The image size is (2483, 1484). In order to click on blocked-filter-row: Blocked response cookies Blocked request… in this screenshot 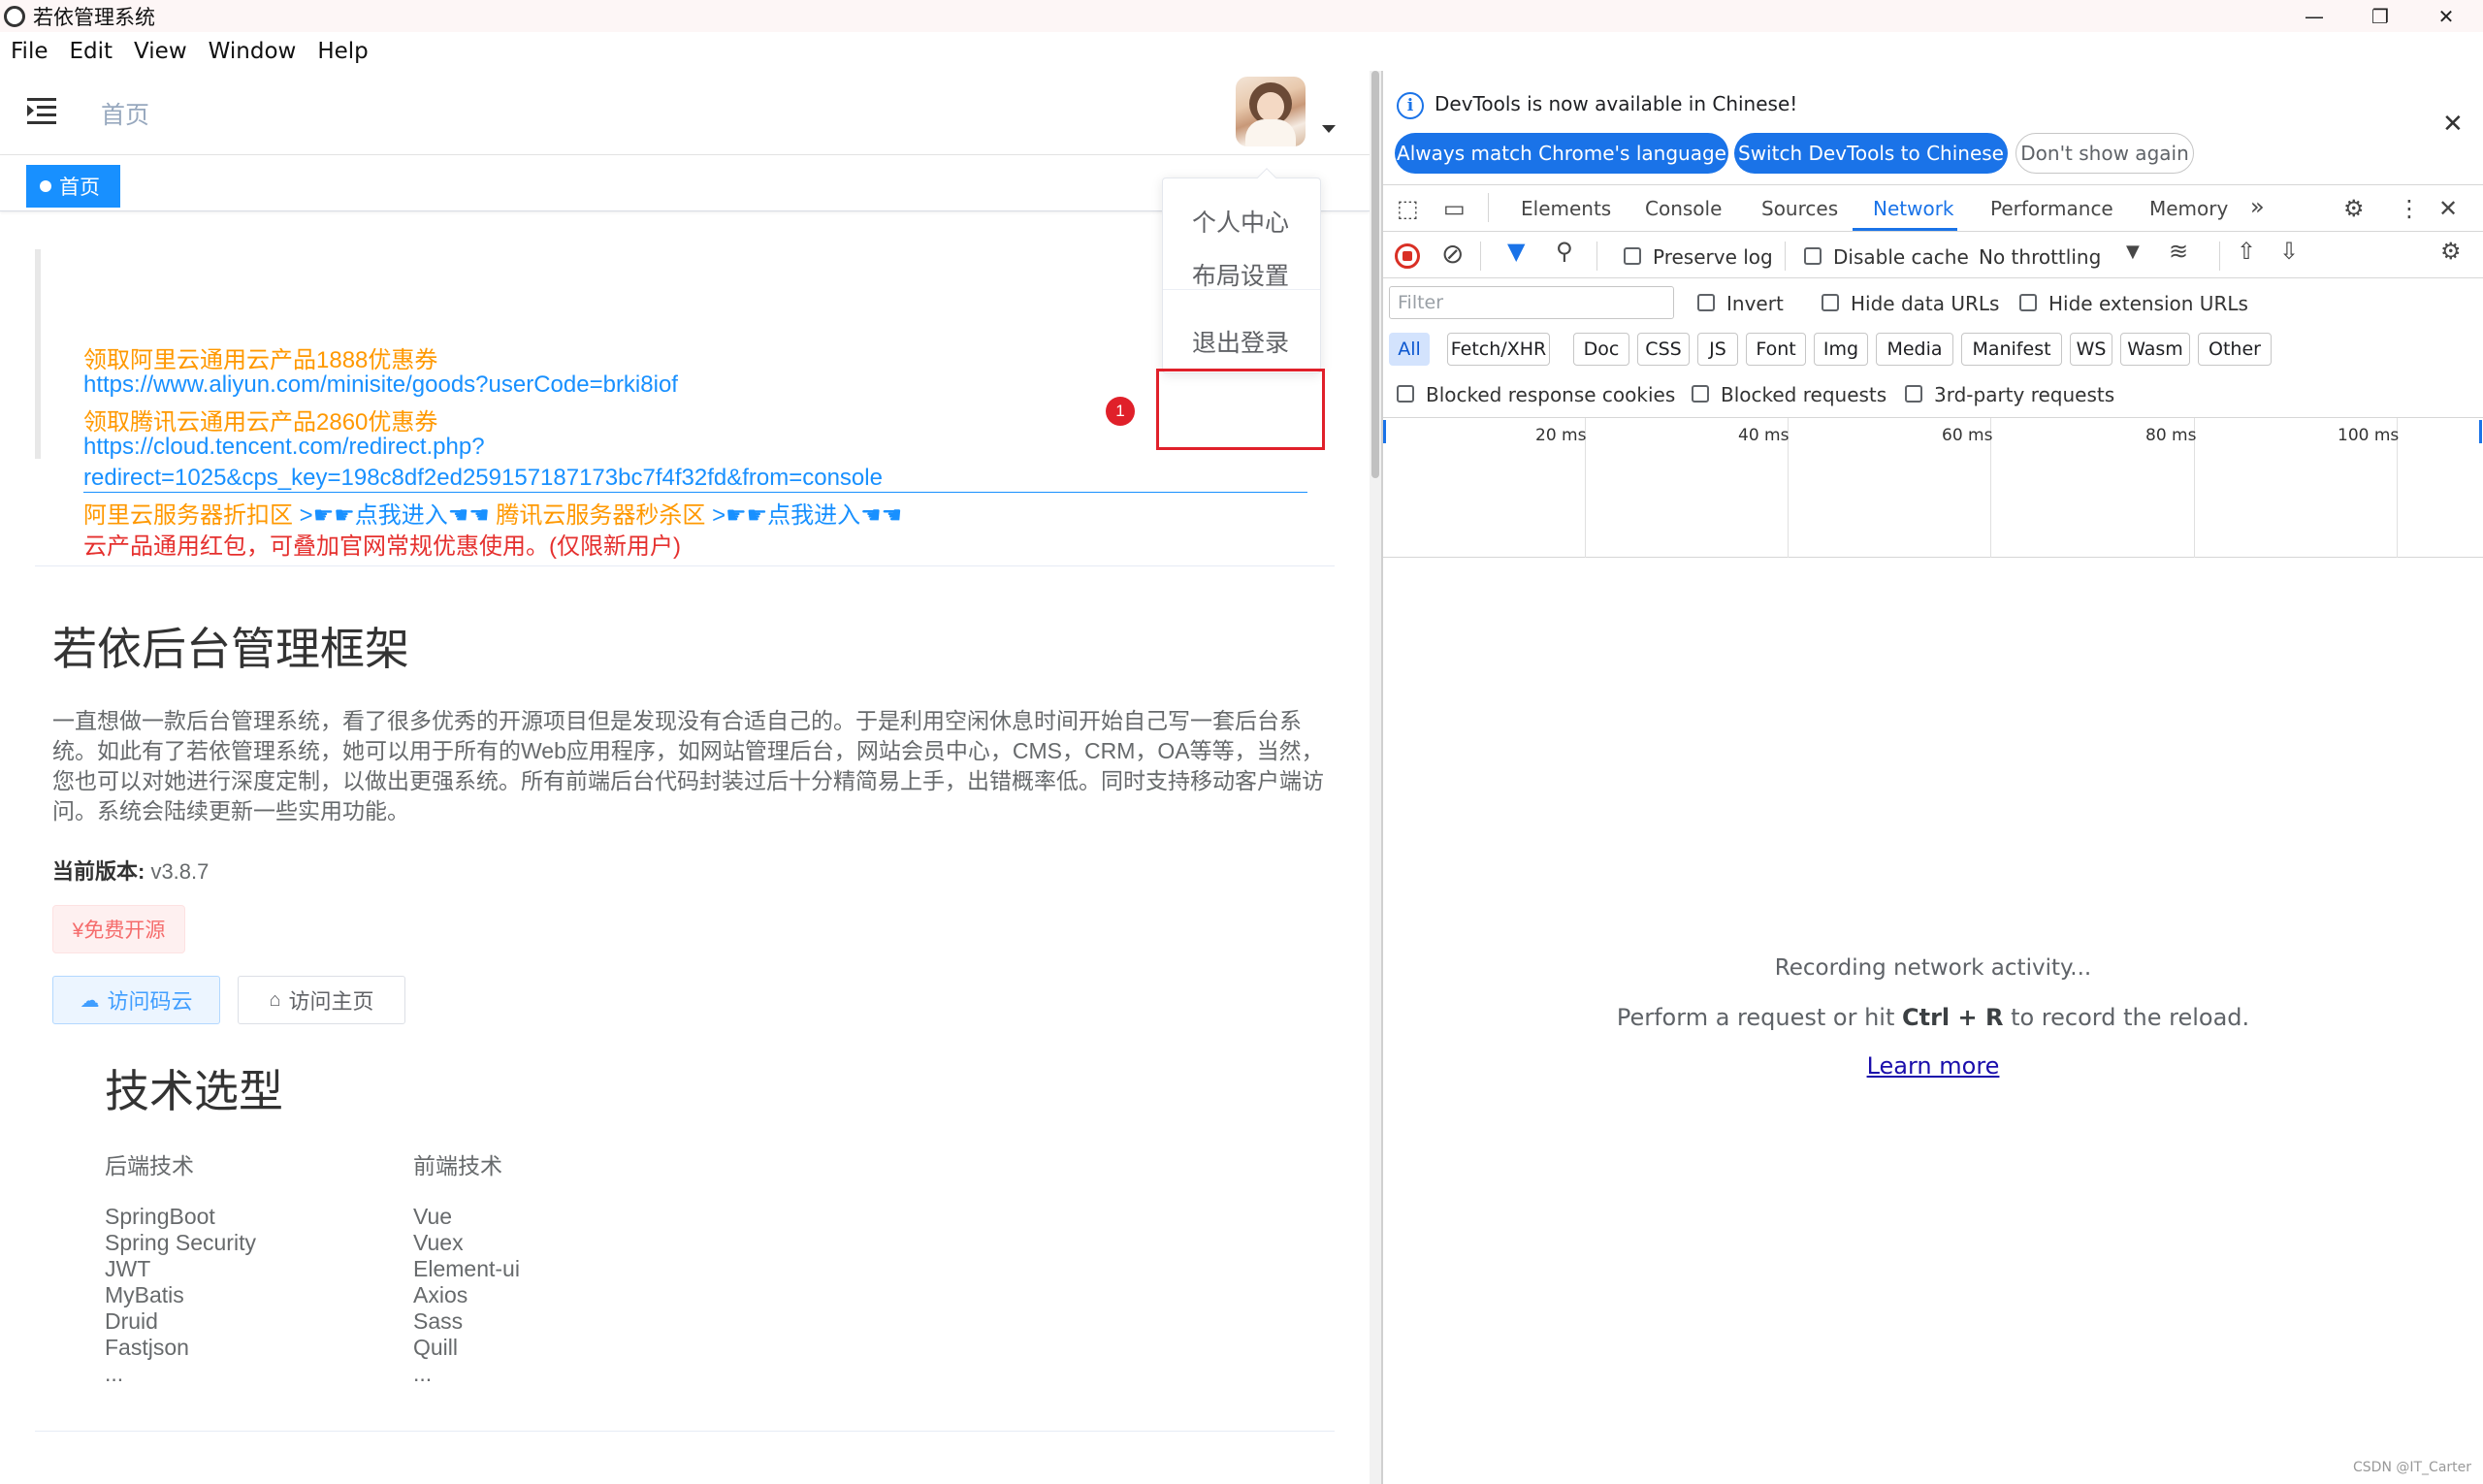, I will do `click(1933, 395)`.